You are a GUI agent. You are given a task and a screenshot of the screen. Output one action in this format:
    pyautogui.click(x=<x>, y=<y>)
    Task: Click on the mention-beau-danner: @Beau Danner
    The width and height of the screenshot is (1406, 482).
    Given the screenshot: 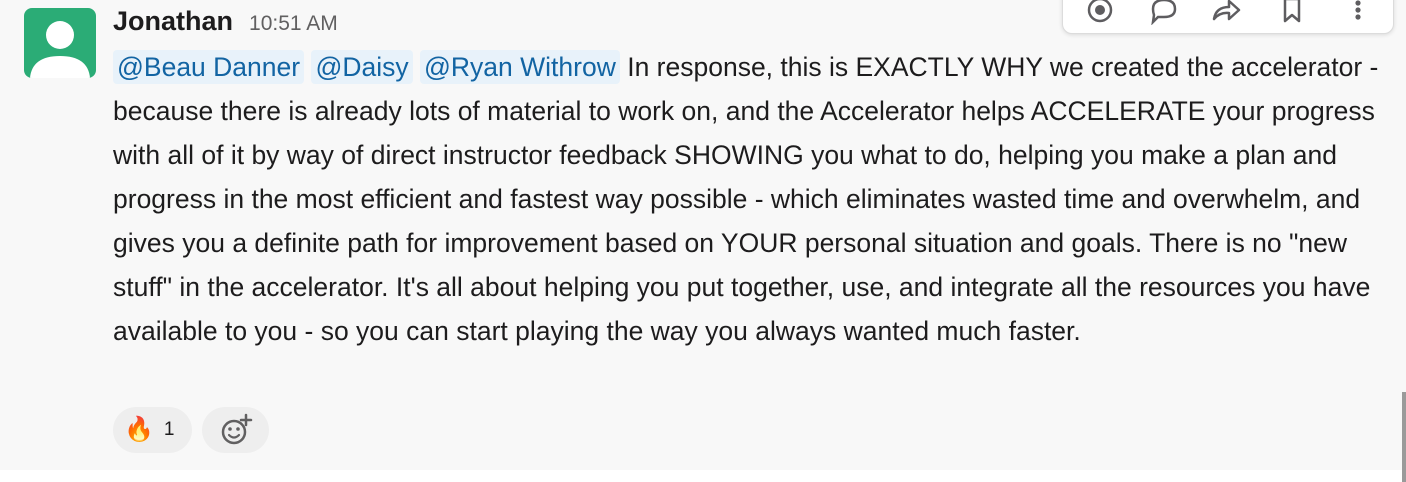 What is the action you would take?
    pyautogui.click(x=209, y=67)
    